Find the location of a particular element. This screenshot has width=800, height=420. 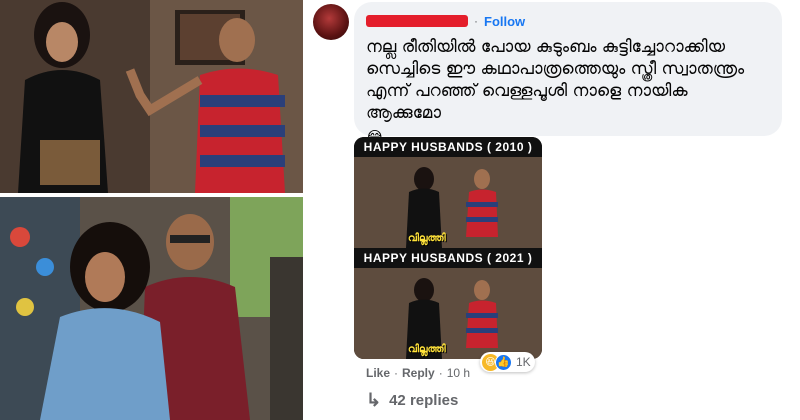

view-replies-link: ↳ 42 replies is located at coordinates (412, 400).